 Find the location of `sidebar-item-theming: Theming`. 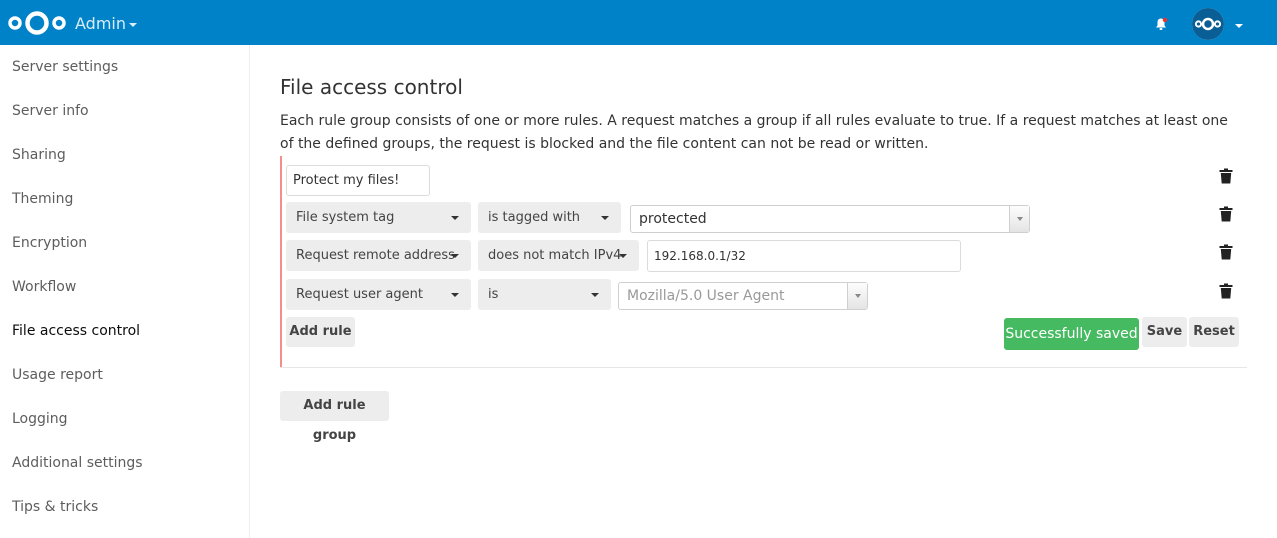

sidebar-item-theming: Theming is located at coordinates (124, 199).